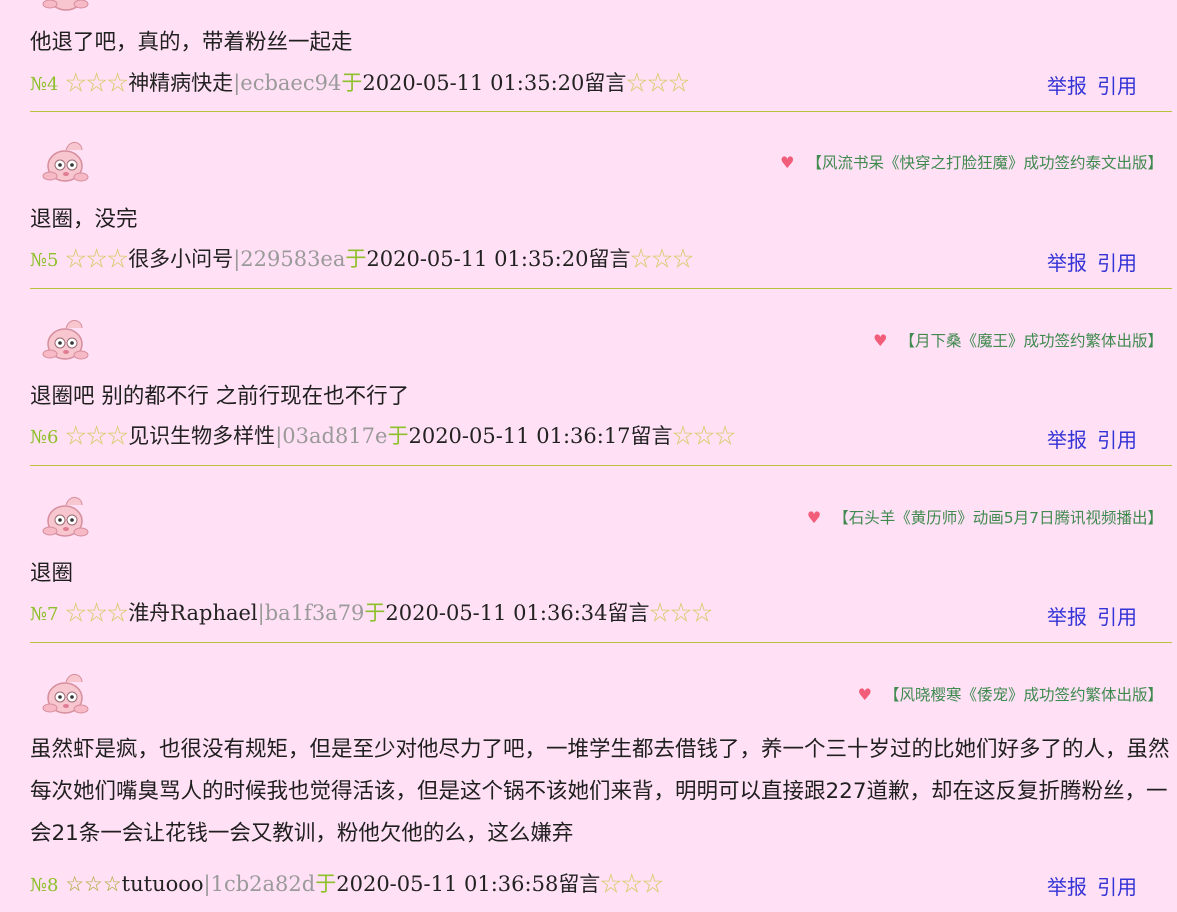 Image resolution: width=1177 pixels, height=912 pixels. I want to click on promo-banner: ♥ 【月下桑《魔王》成功签约繁体出版】, so click(1018, 340).